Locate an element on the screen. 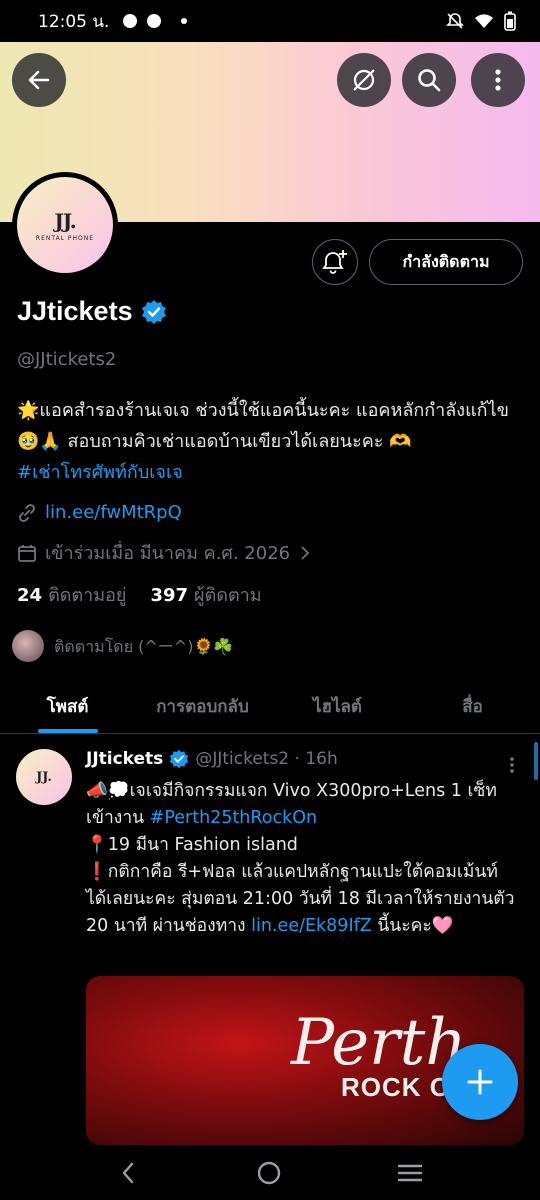  followers-count: 397 is located at coordinates (169, 595).